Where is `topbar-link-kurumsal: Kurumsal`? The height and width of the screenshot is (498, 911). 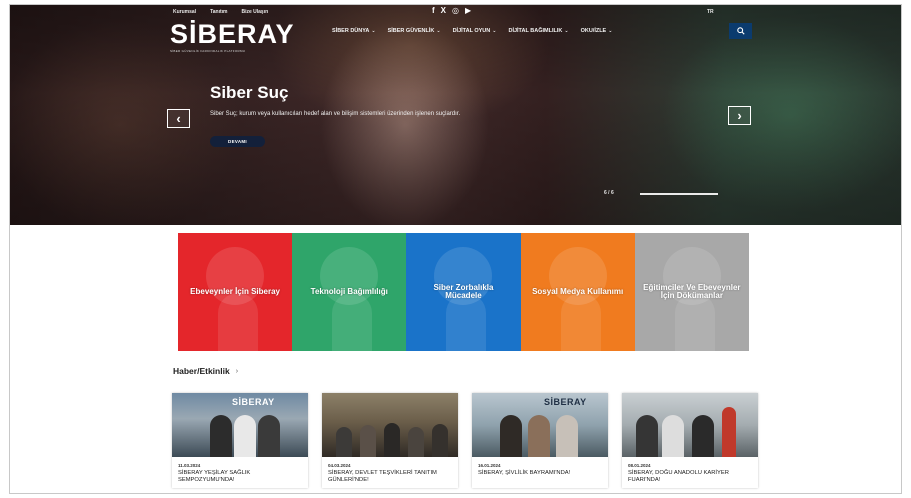 topbar-link-kurumsal: Kurumsal is located at coordinates (184, 12).